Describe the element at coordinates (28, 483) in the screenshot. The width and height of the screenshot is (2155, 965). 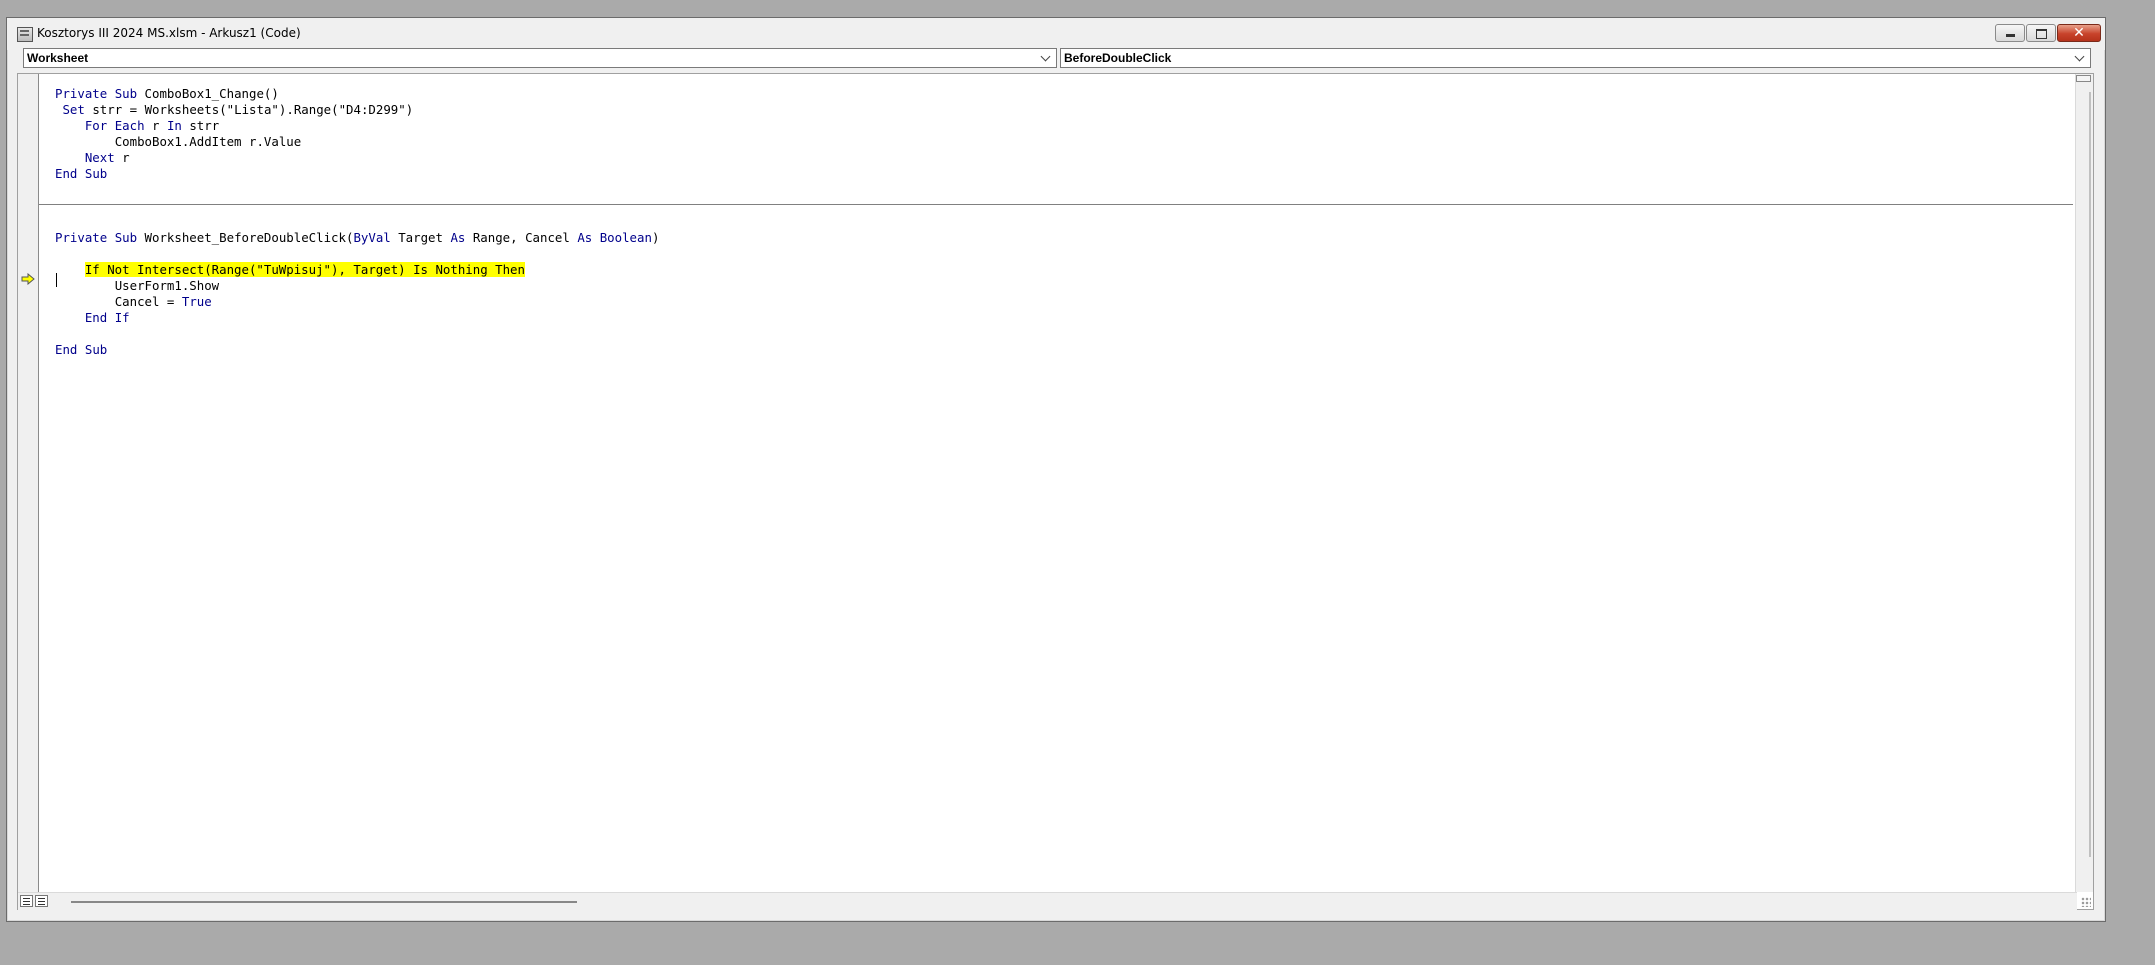
I see `margin-indicator-bar` at that location.